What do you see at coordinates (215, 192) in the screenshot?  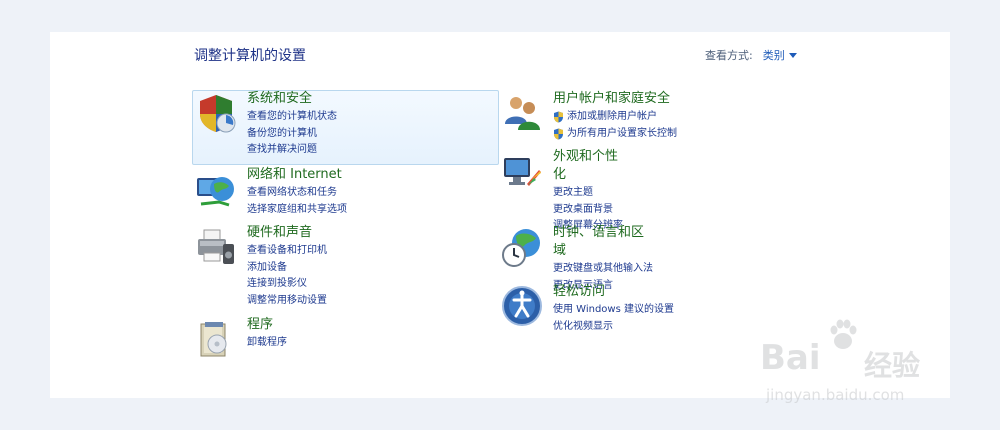 I see `network-globe-icon` at bounding box center [215, 192].